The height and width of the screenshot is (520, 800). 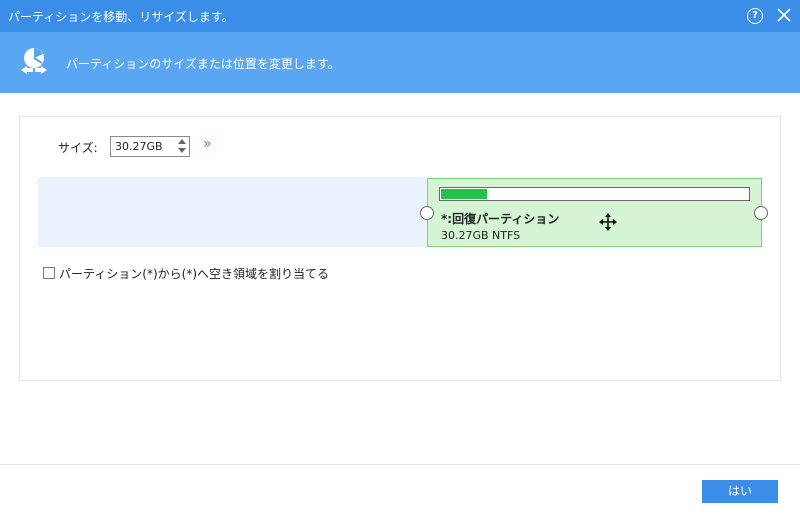 What do you see at coordinates (121, 17) in the screenshot?
I see `window-title: パーティションを移動、リサイズします。` at bounding box center [121, 17].